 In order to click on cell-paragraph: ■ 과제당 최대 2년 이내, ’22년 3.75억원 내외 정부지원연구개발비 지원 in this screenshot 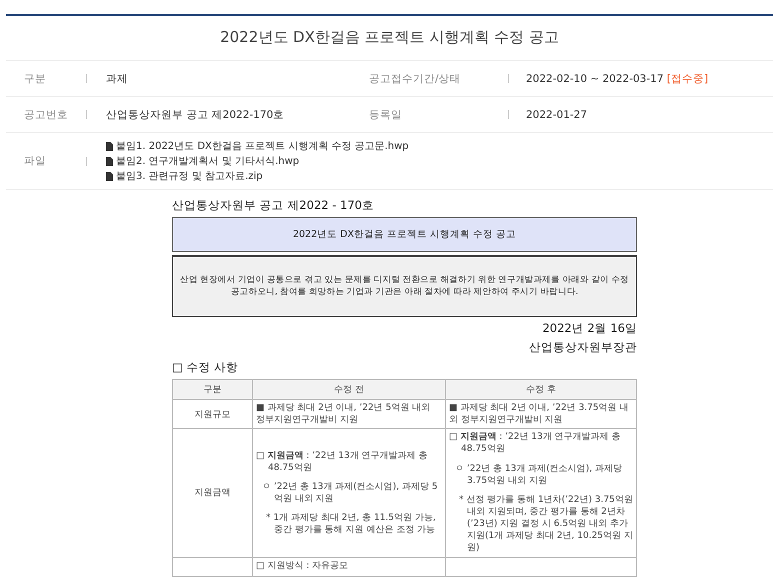, I will do `click(539, 414)`.